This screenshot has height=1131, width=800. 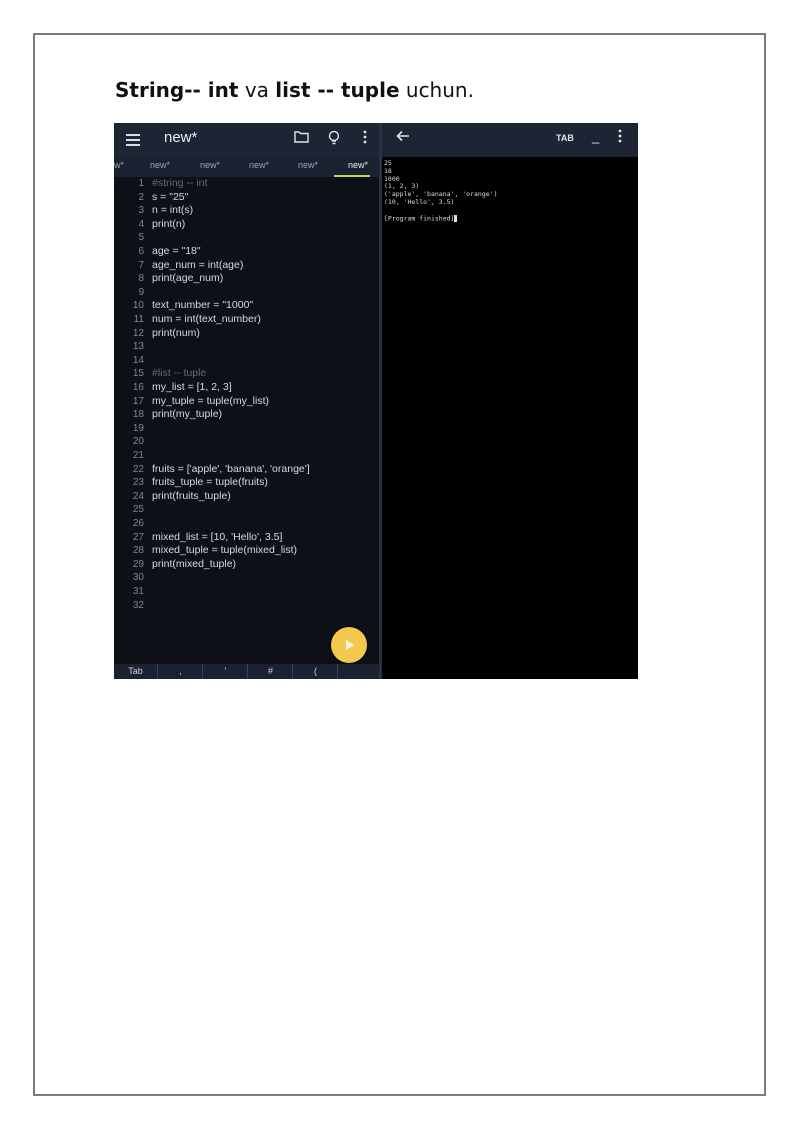 I want to click on extra-keys-bar: Tab , ' # (, so click(x=246, y=671).